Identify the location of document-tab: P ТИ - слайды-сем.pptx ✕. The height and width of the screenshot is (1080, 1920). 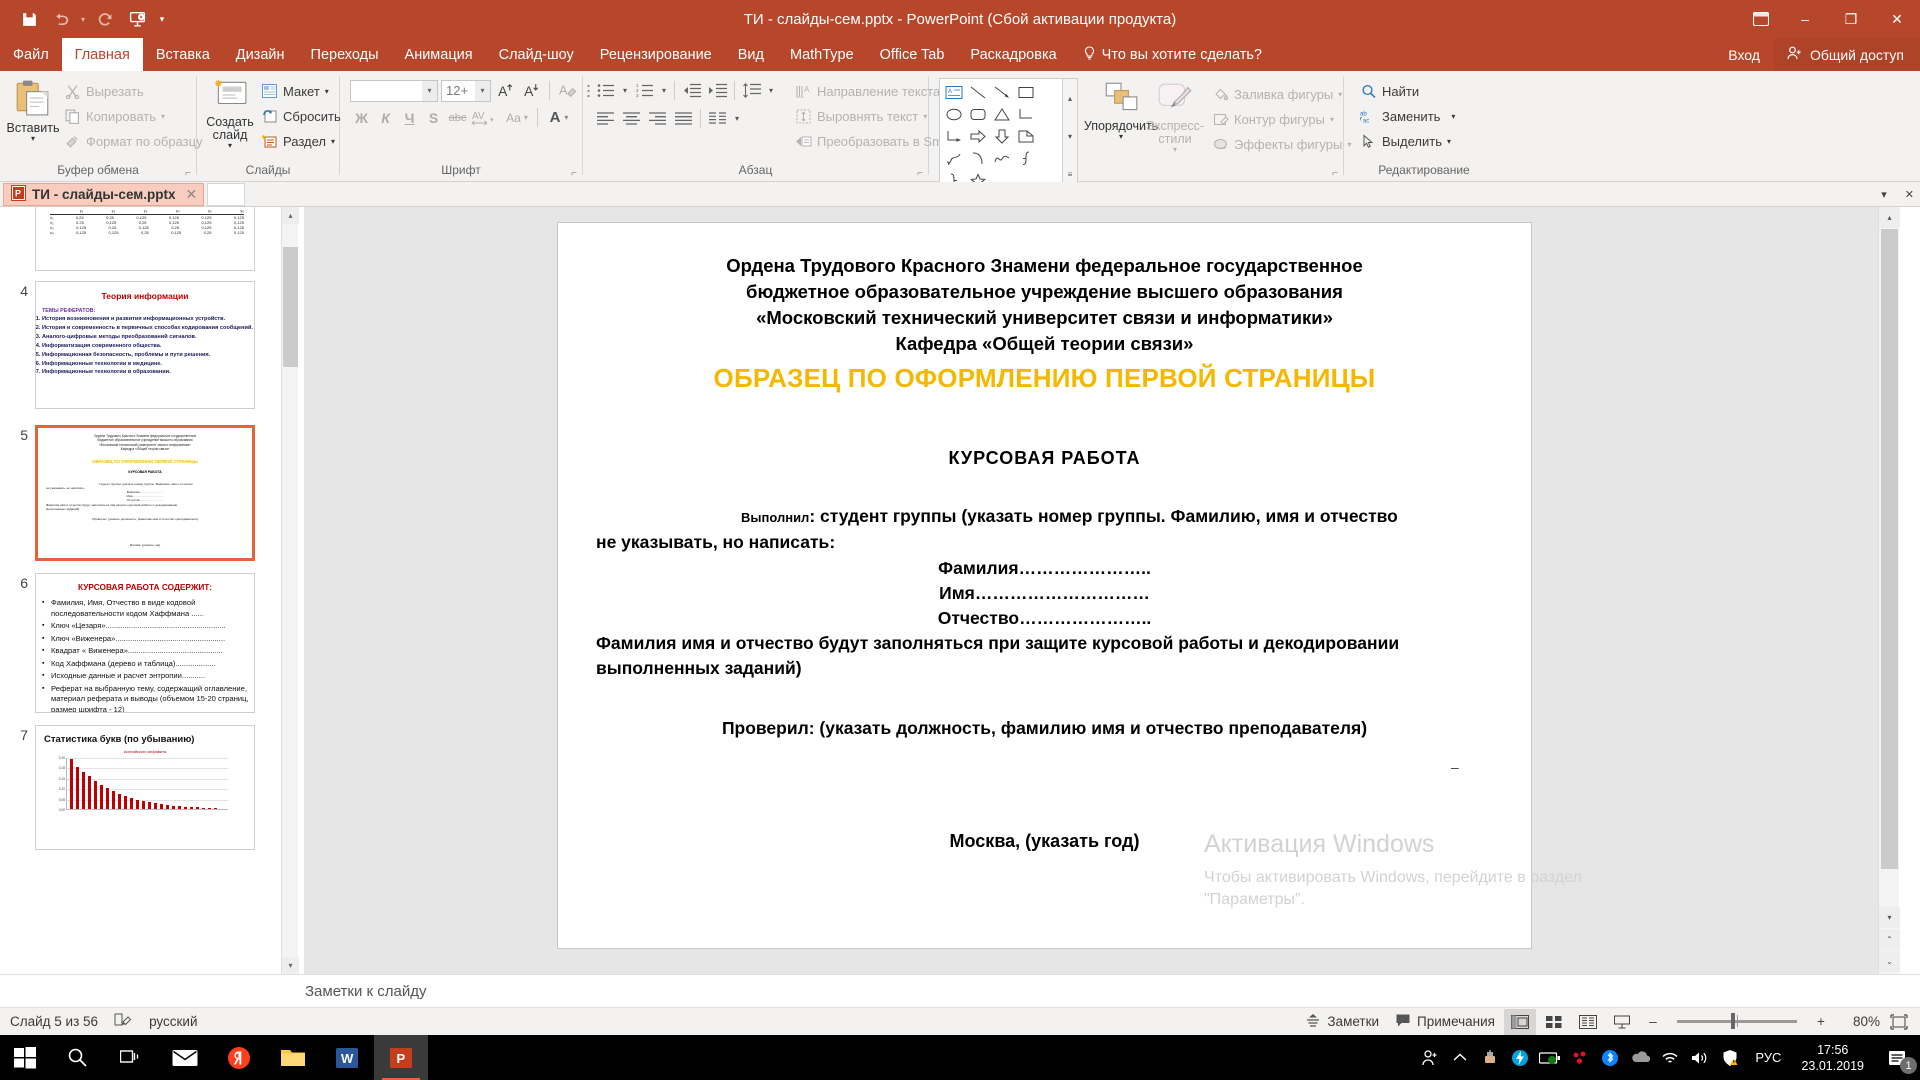
(104, 194).